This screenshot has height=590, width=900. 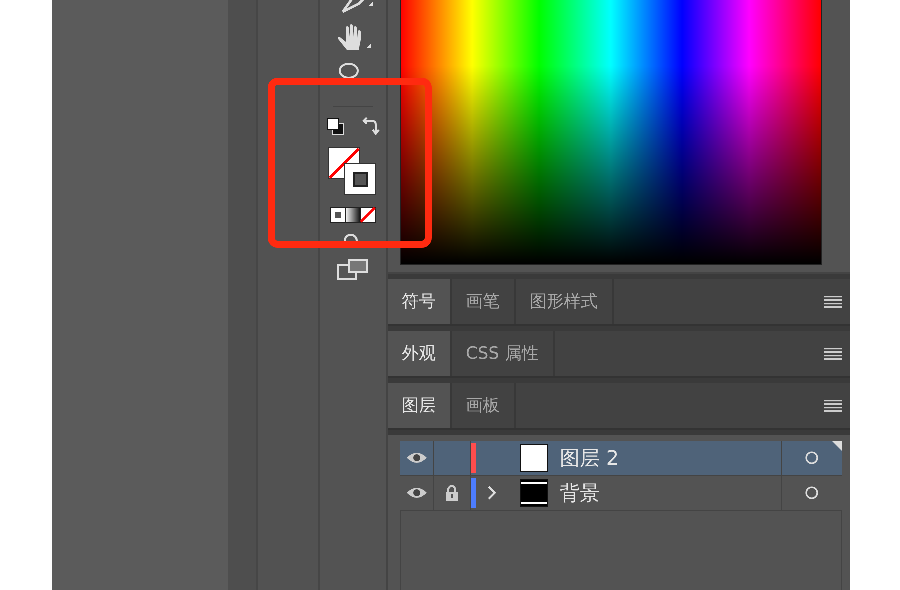 I want to click on panel-tab: 外观, so click(x=420, y=353).